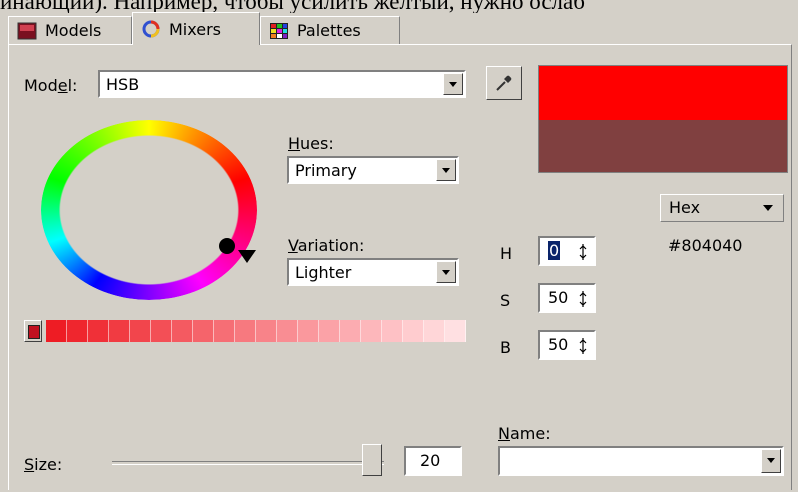 Image resolution: width=798 pixels, height=492 pixels. Describe the element at coordinates (123, 84) in the screenshot. I see `model-value: HSB` at that location.